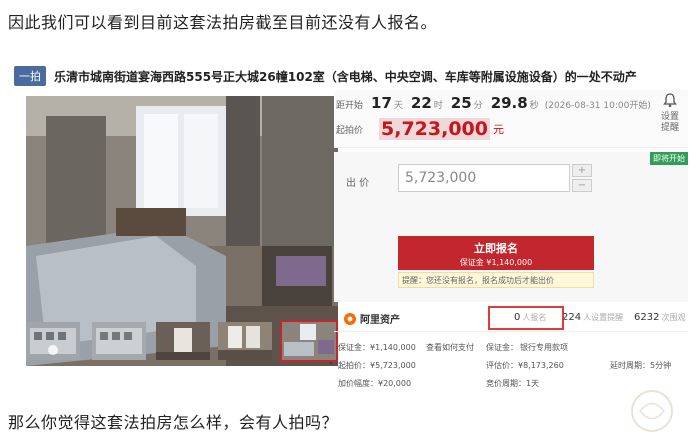 This screenshot has width=700, height=440. What do you see at coordinates (525, 365) in the screenshot?
I see `assessment-detail: 评估价：¥8,173,260` at bounding box center [525, 365].